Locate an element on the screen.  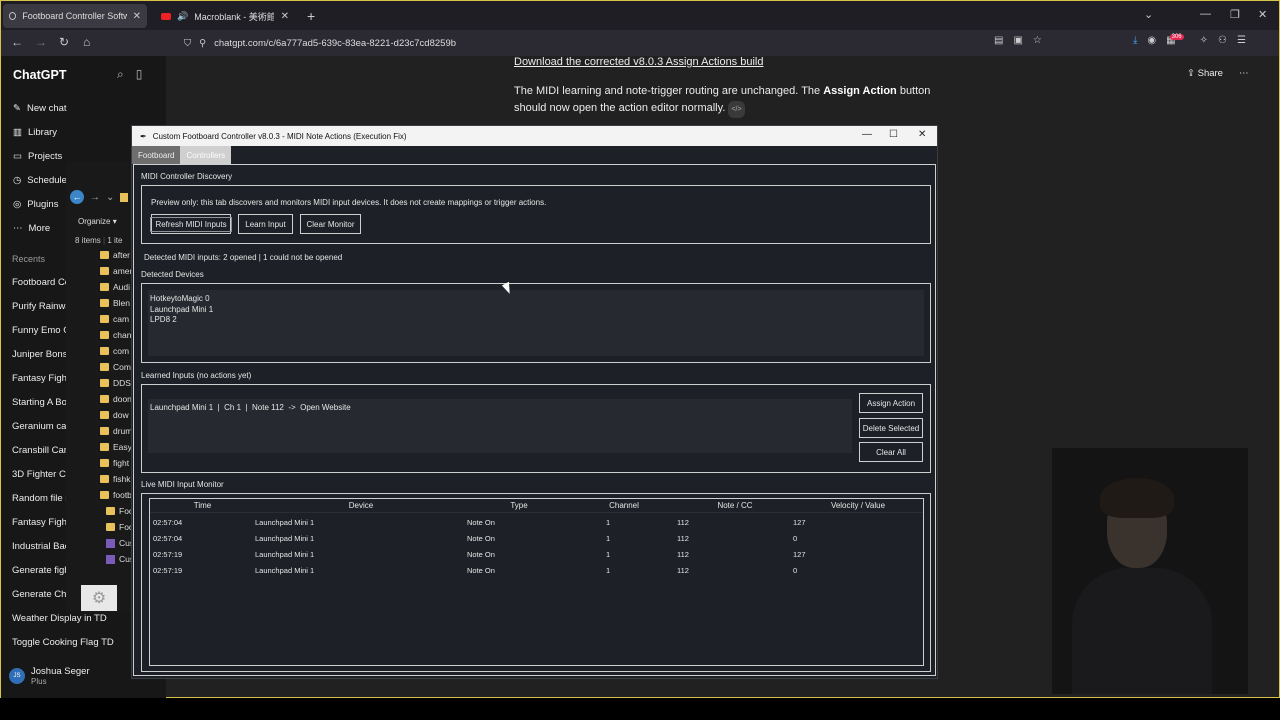
column-header: Time is located at coordinates (202, 505).